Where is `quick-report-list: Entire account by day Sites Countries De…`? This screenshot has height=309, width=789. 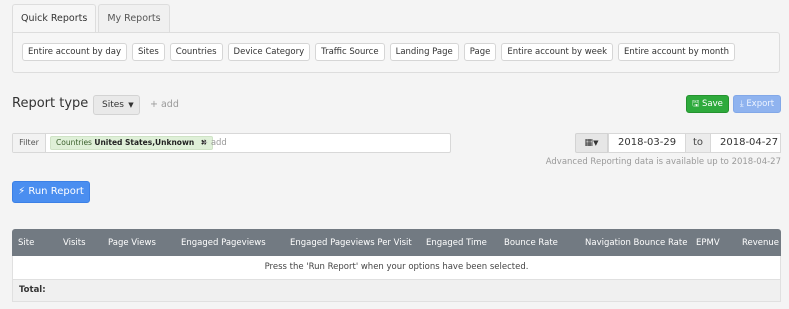 quick-report-list: Entire account by day Sites Countries De… is located at coordinates (381, 52).